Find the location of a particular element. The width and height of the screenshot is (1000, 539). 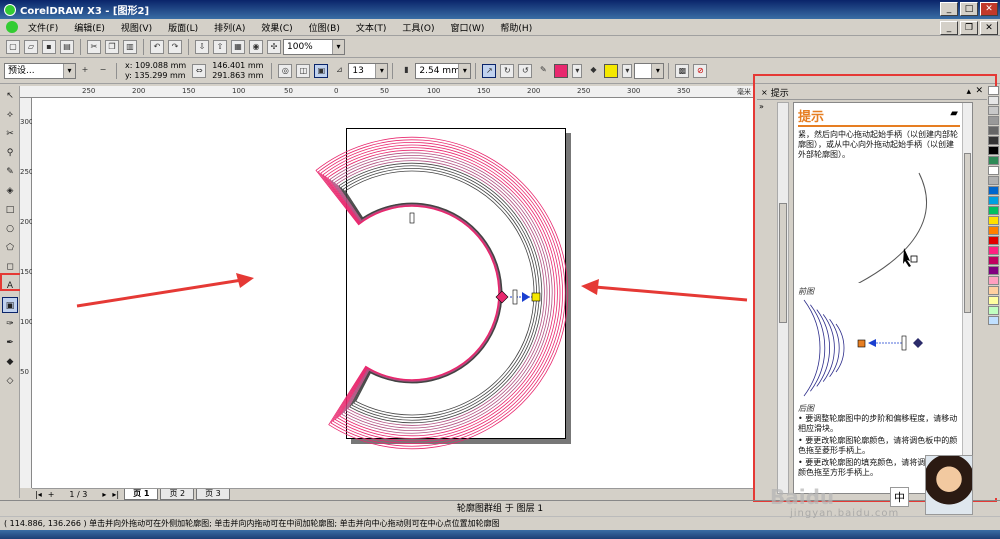

width-value: 146.401 mm is located at coordinates (237, 66).